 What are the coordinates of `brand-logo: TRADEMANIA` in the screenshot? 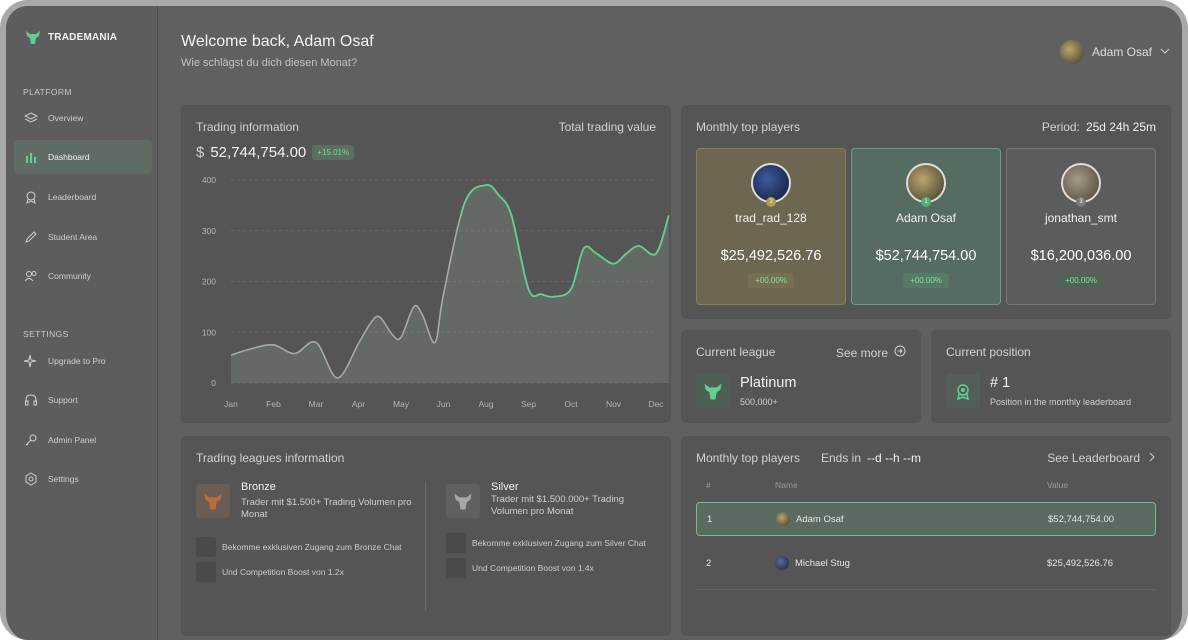 It's located at (70, 37).